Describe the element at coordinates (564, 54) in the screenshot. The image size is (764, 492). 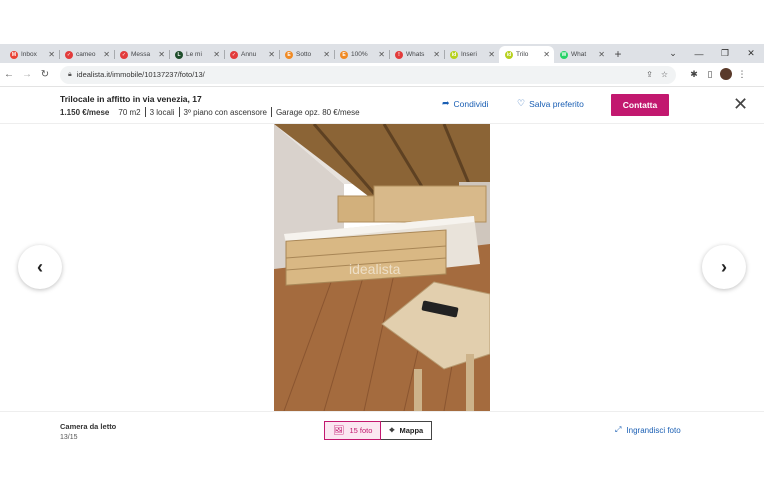
I see `tab-favicon-icon: W` at that location.